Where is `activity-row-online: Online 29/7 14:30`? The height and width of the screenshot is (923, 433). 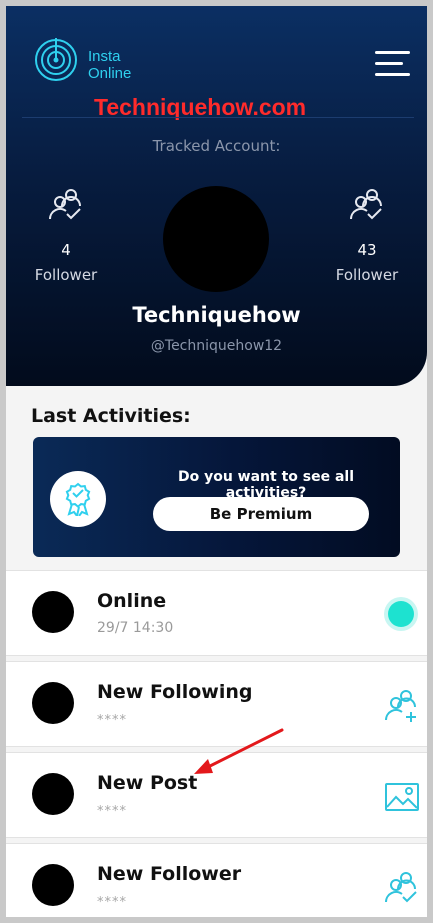
activity-row-online: Online 29/7 14:30 is located at coordinates (216, 613).